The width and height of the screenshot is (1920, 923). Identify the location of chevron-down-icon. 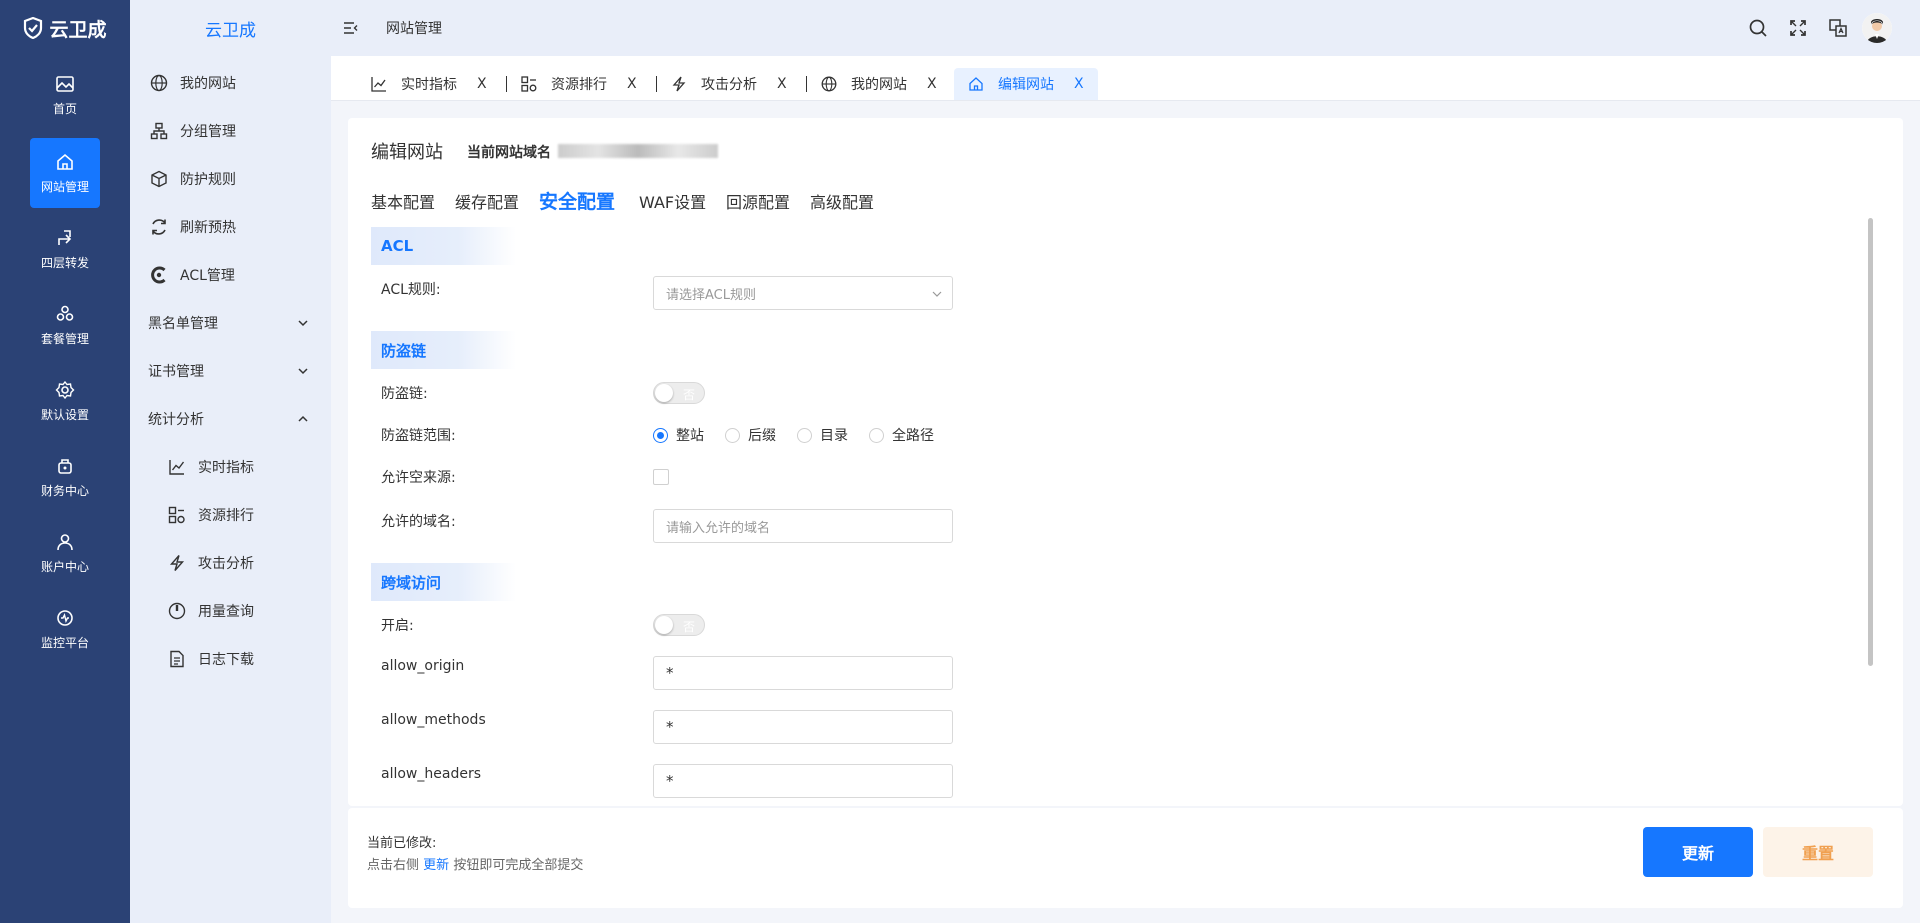
(303, 323).